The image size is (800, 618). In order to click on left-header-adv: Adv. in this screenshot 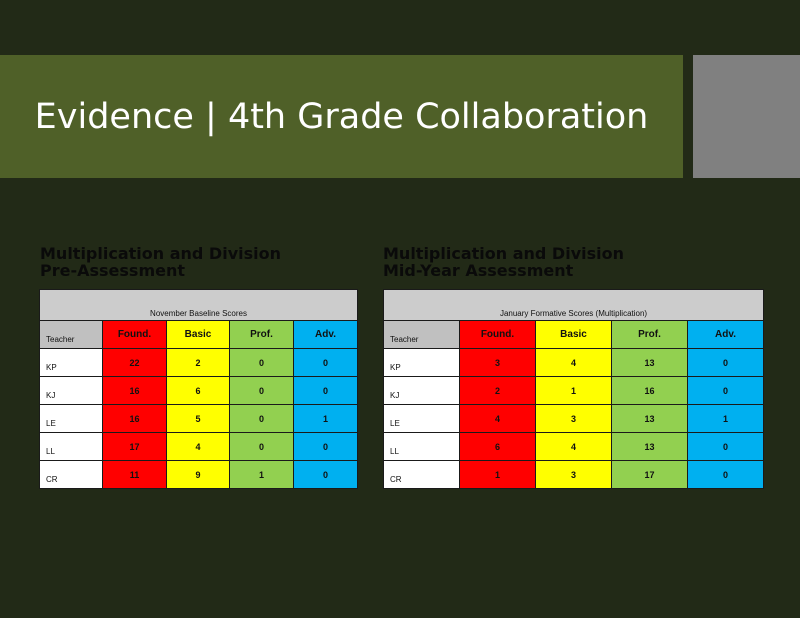, I will do `click(325, 334)`.